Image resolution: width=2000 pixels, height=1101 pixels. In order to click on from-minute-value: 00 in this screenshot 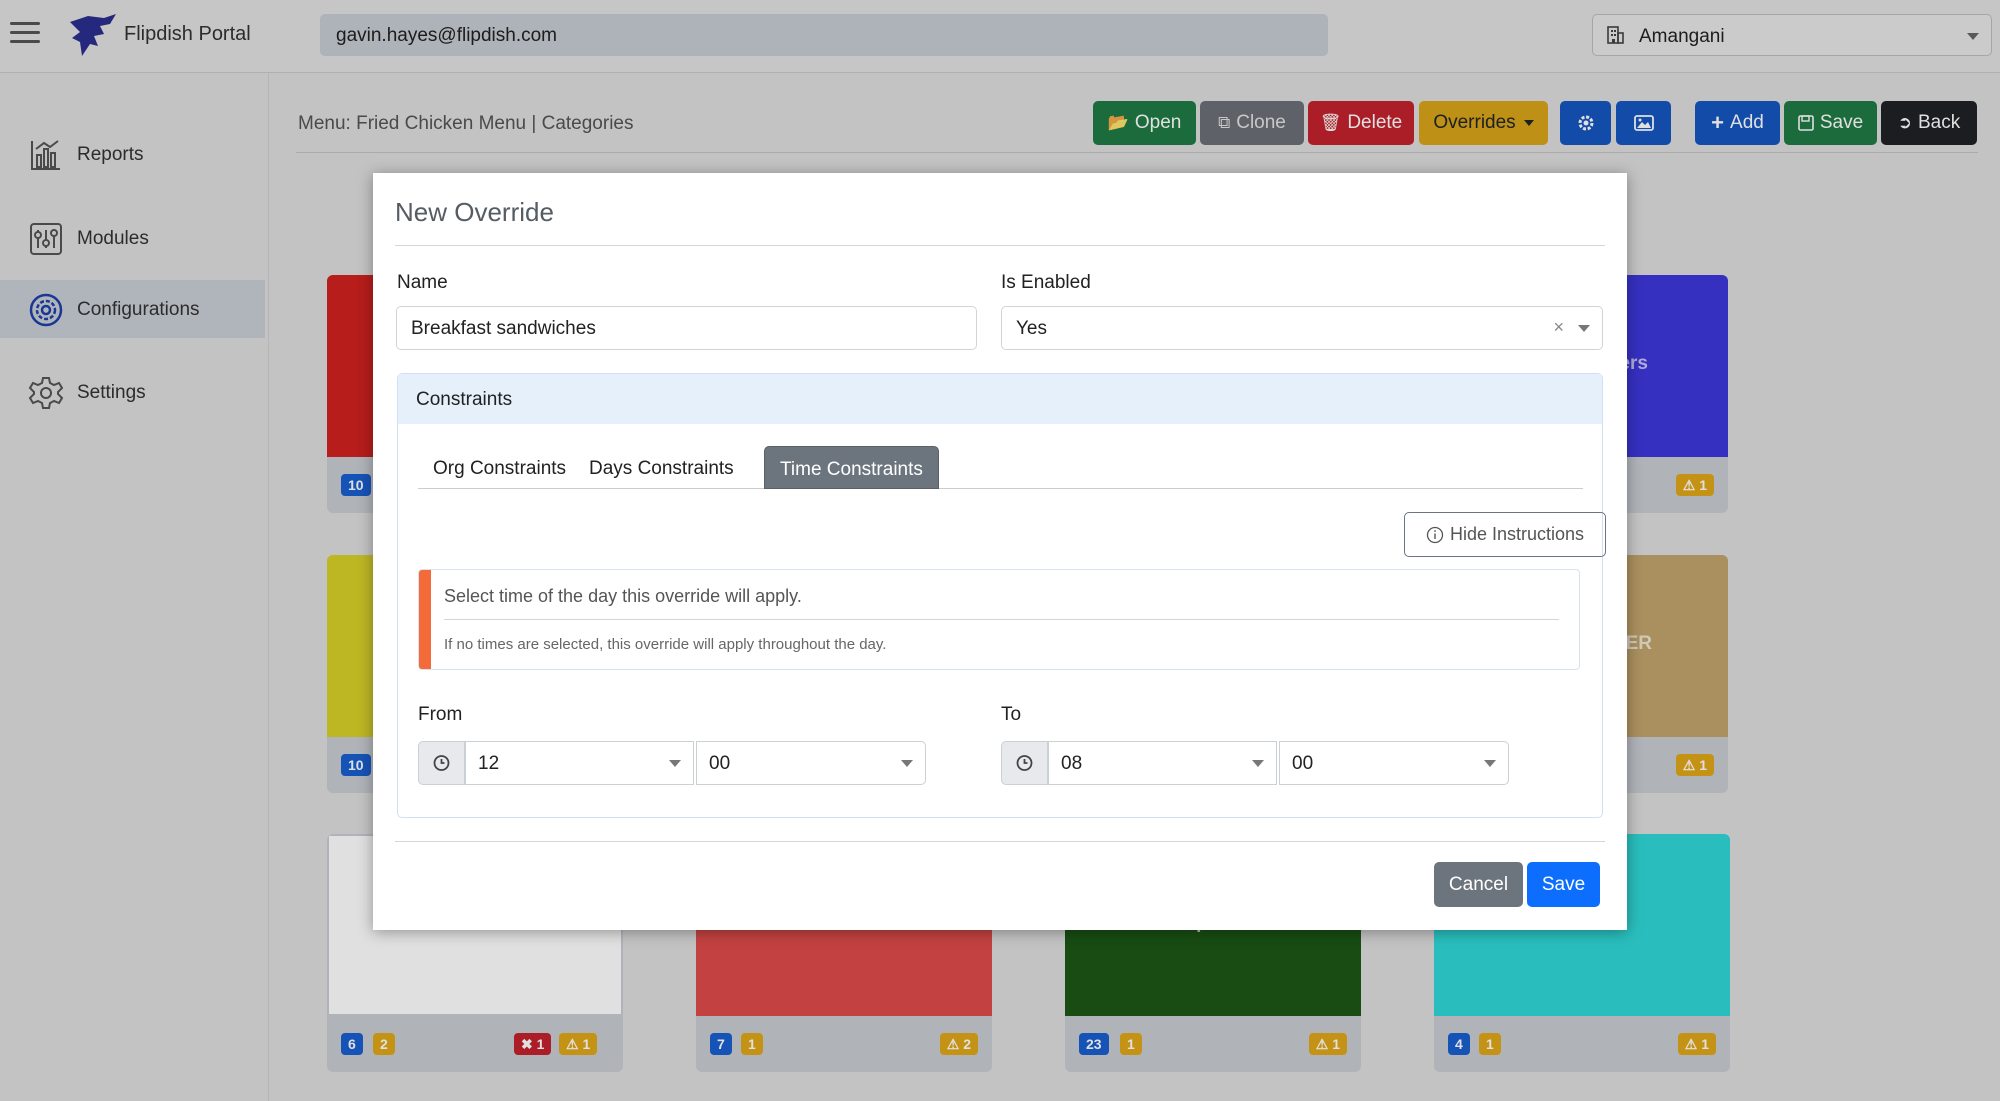, I will do `click(720, 763)`.